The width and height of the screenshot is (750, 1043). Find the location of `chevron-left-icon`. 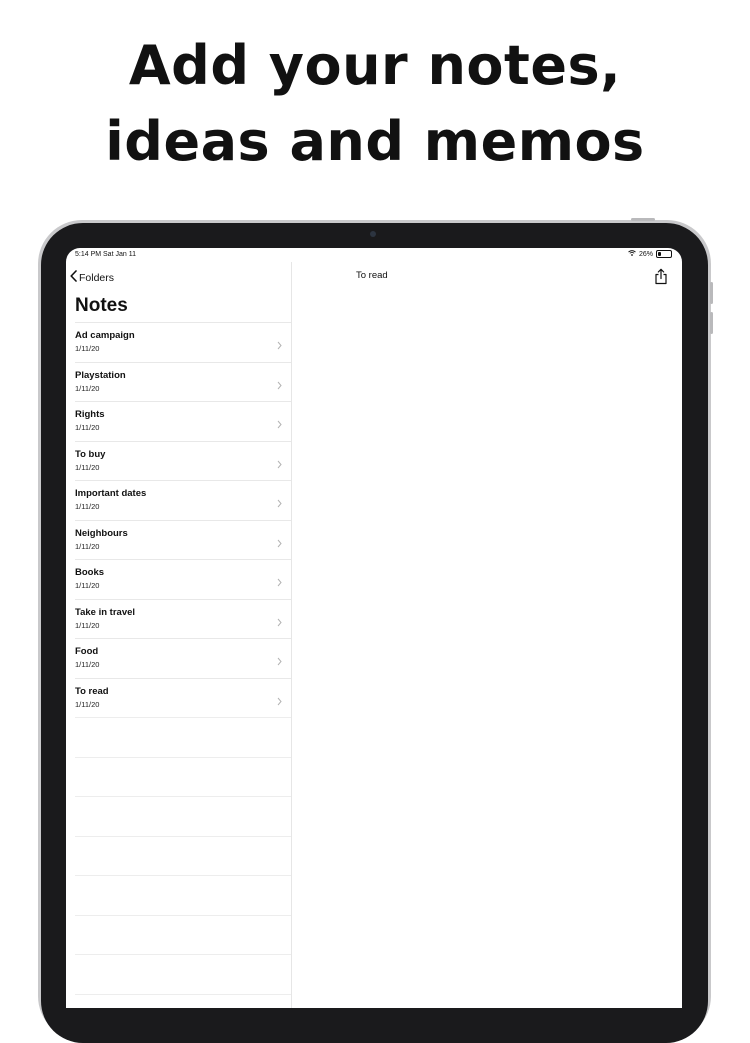

chevron-left-icon is located at coordinates (74, 277).